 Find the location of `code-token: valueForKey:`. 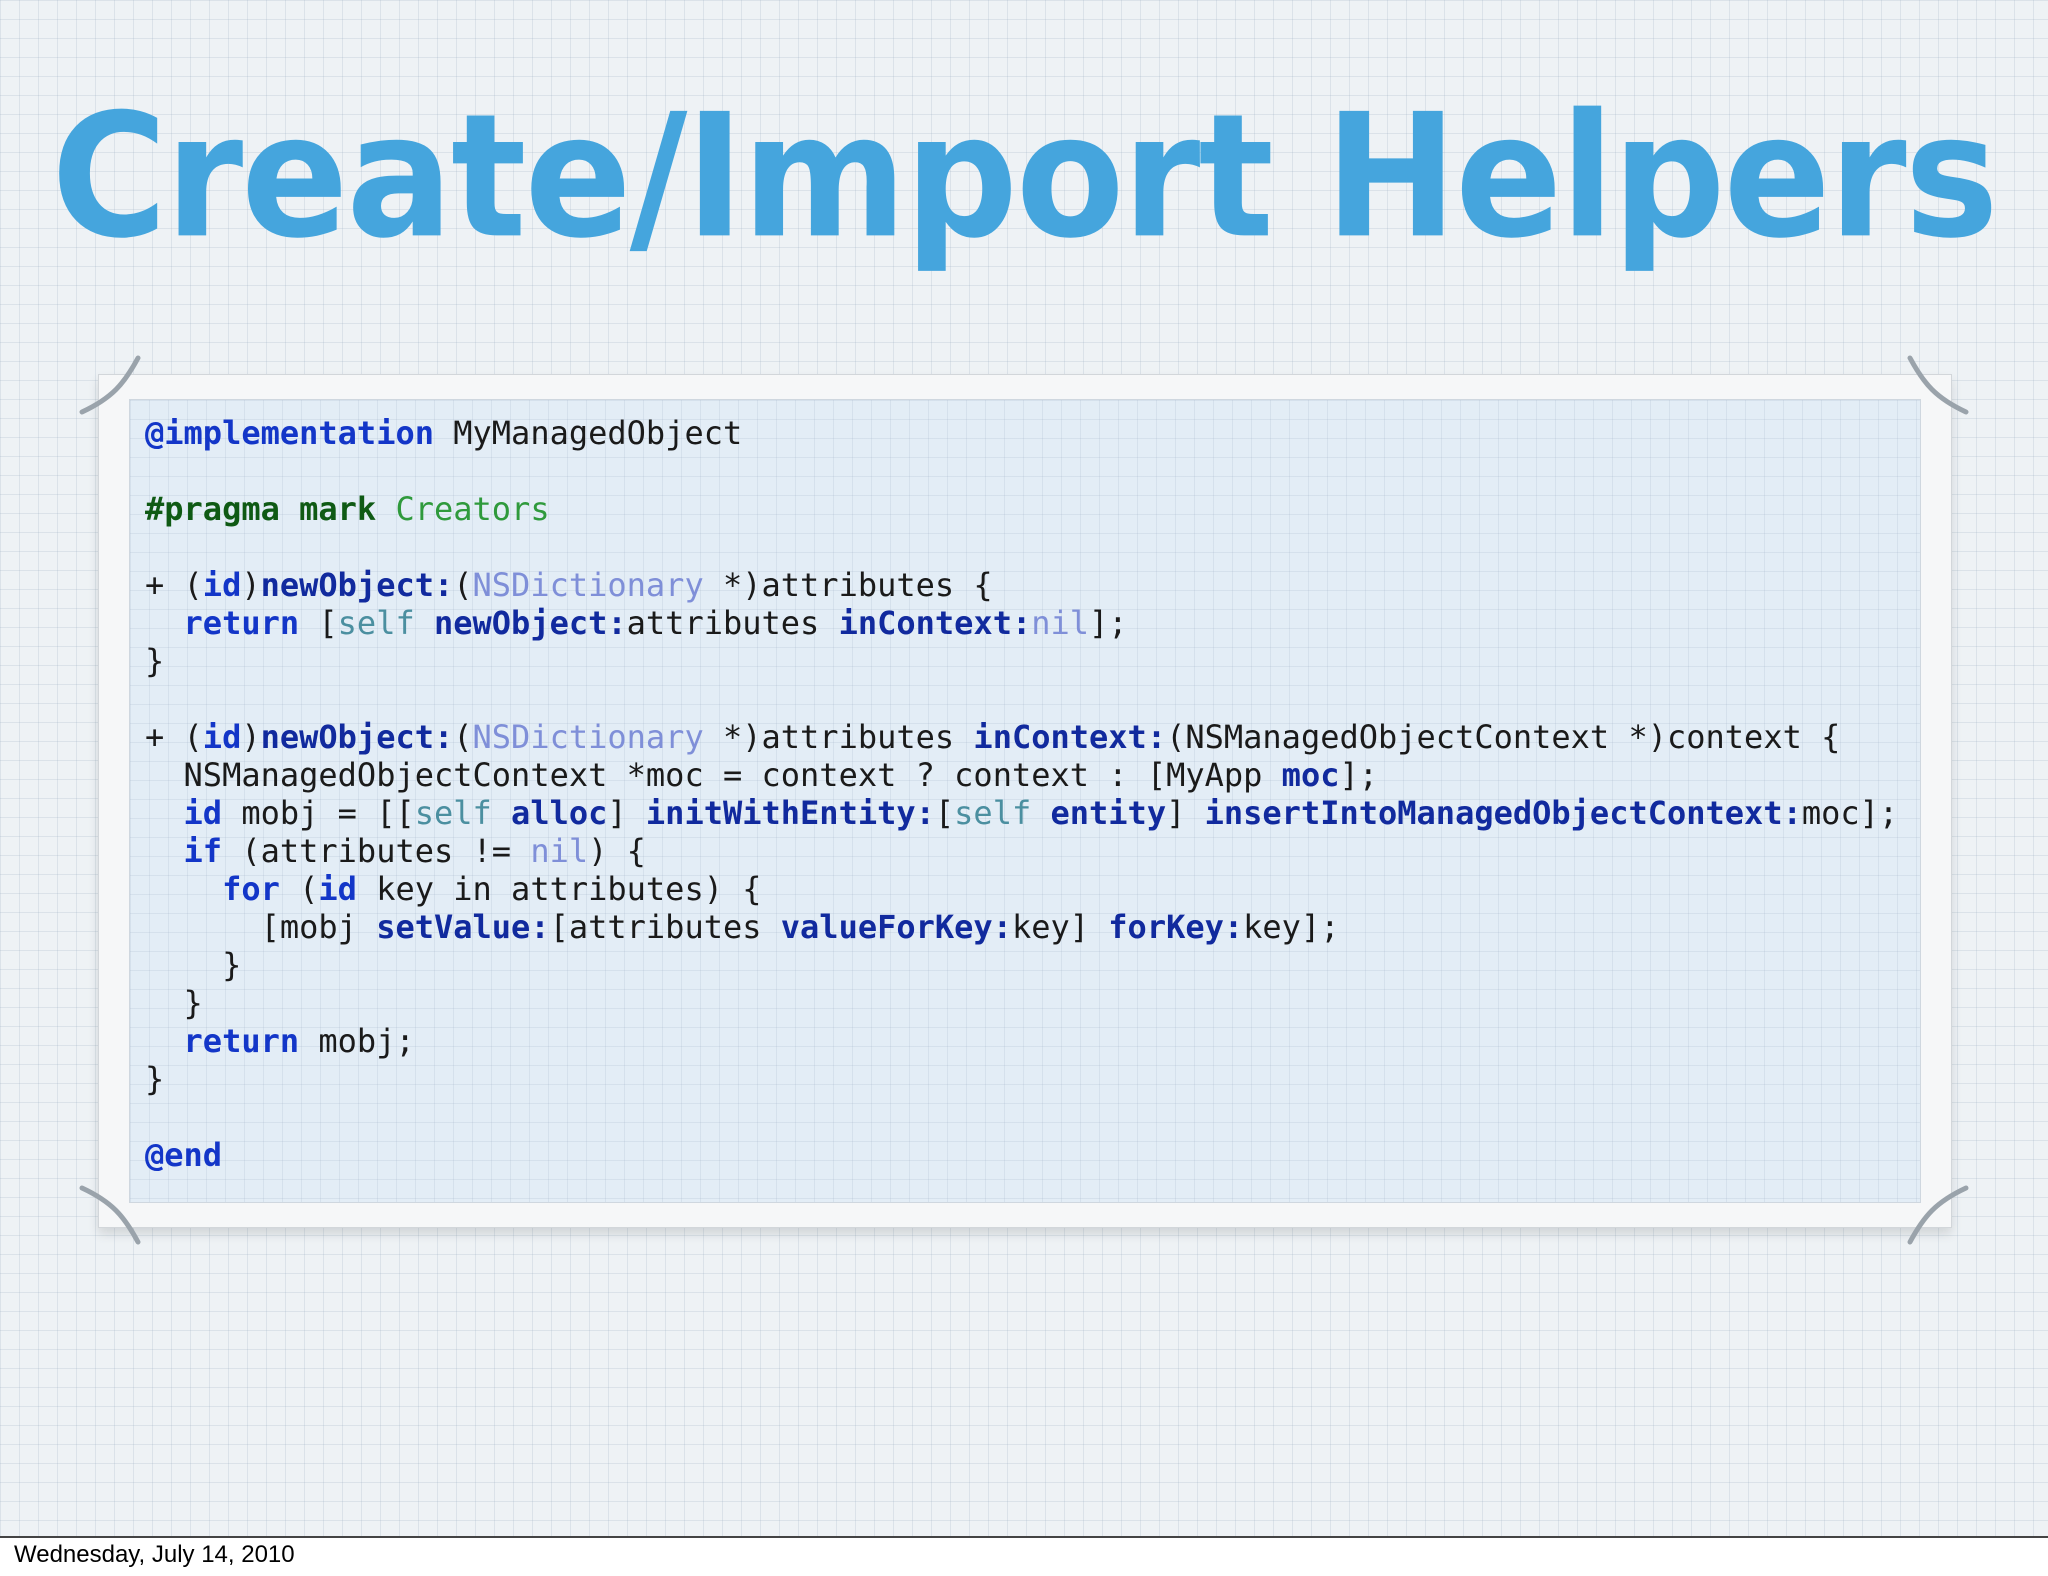

code-token: valueForKey: is located at coordinates (896, 927).